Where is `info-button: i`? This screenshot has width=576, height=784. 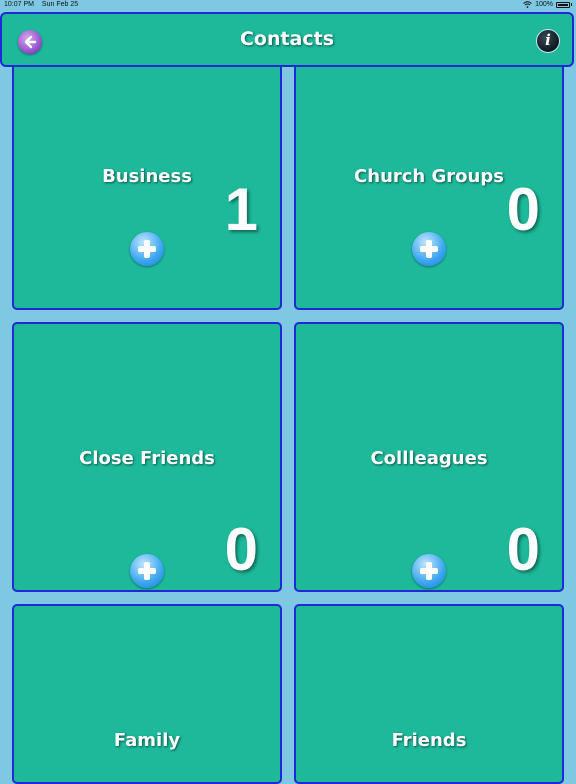 info-button: i is located at coordinates (548, 41).